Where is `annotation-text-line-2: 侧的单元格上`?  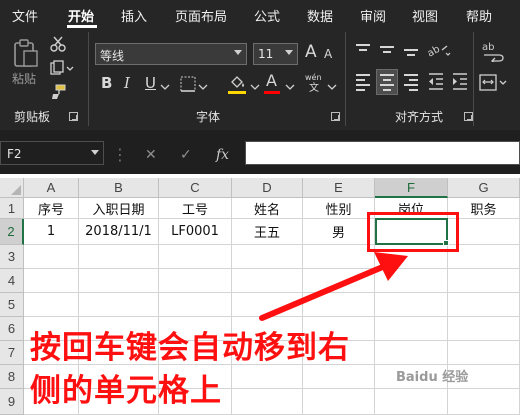
annotation-text-line-2: 侧的单元格上 is located at coordinates (126, 391).